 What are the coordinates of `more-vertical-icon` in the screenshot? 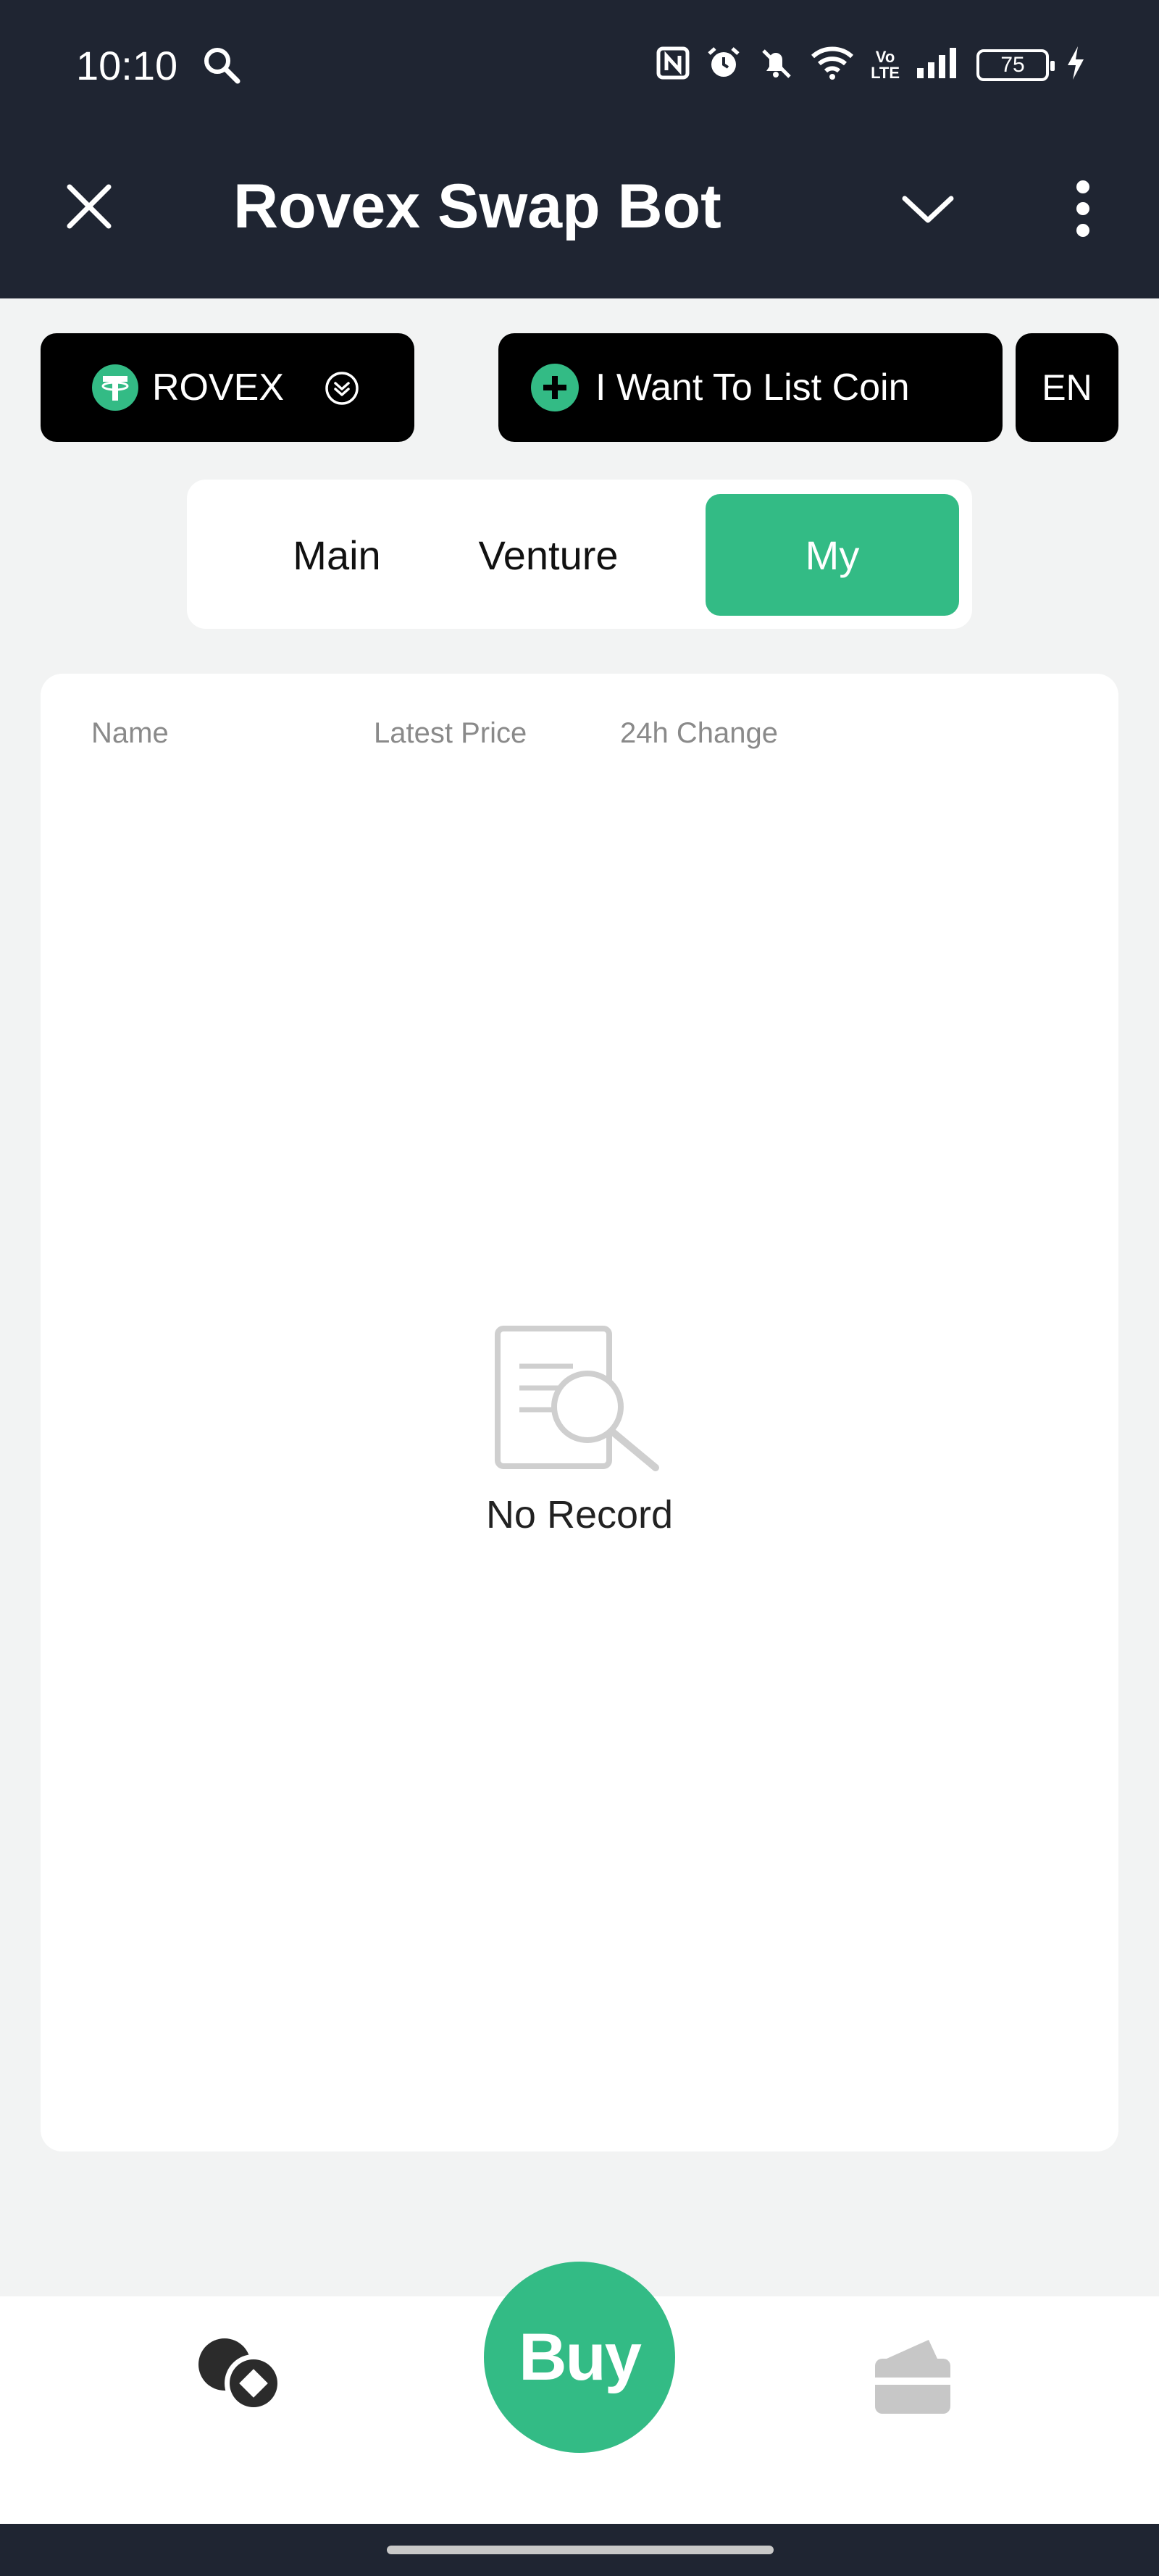 It's located at (1082, 208).